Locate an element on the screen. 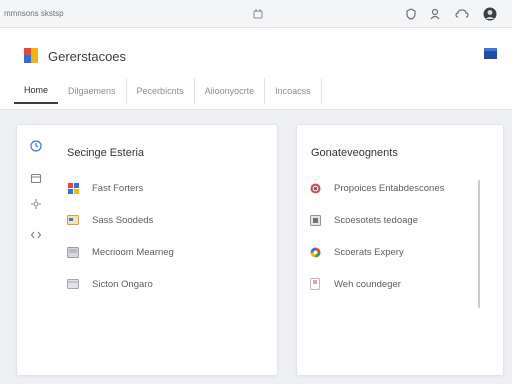 This screenshot has height=384, width=512. translate-icon is located at coordinates (258, 14).